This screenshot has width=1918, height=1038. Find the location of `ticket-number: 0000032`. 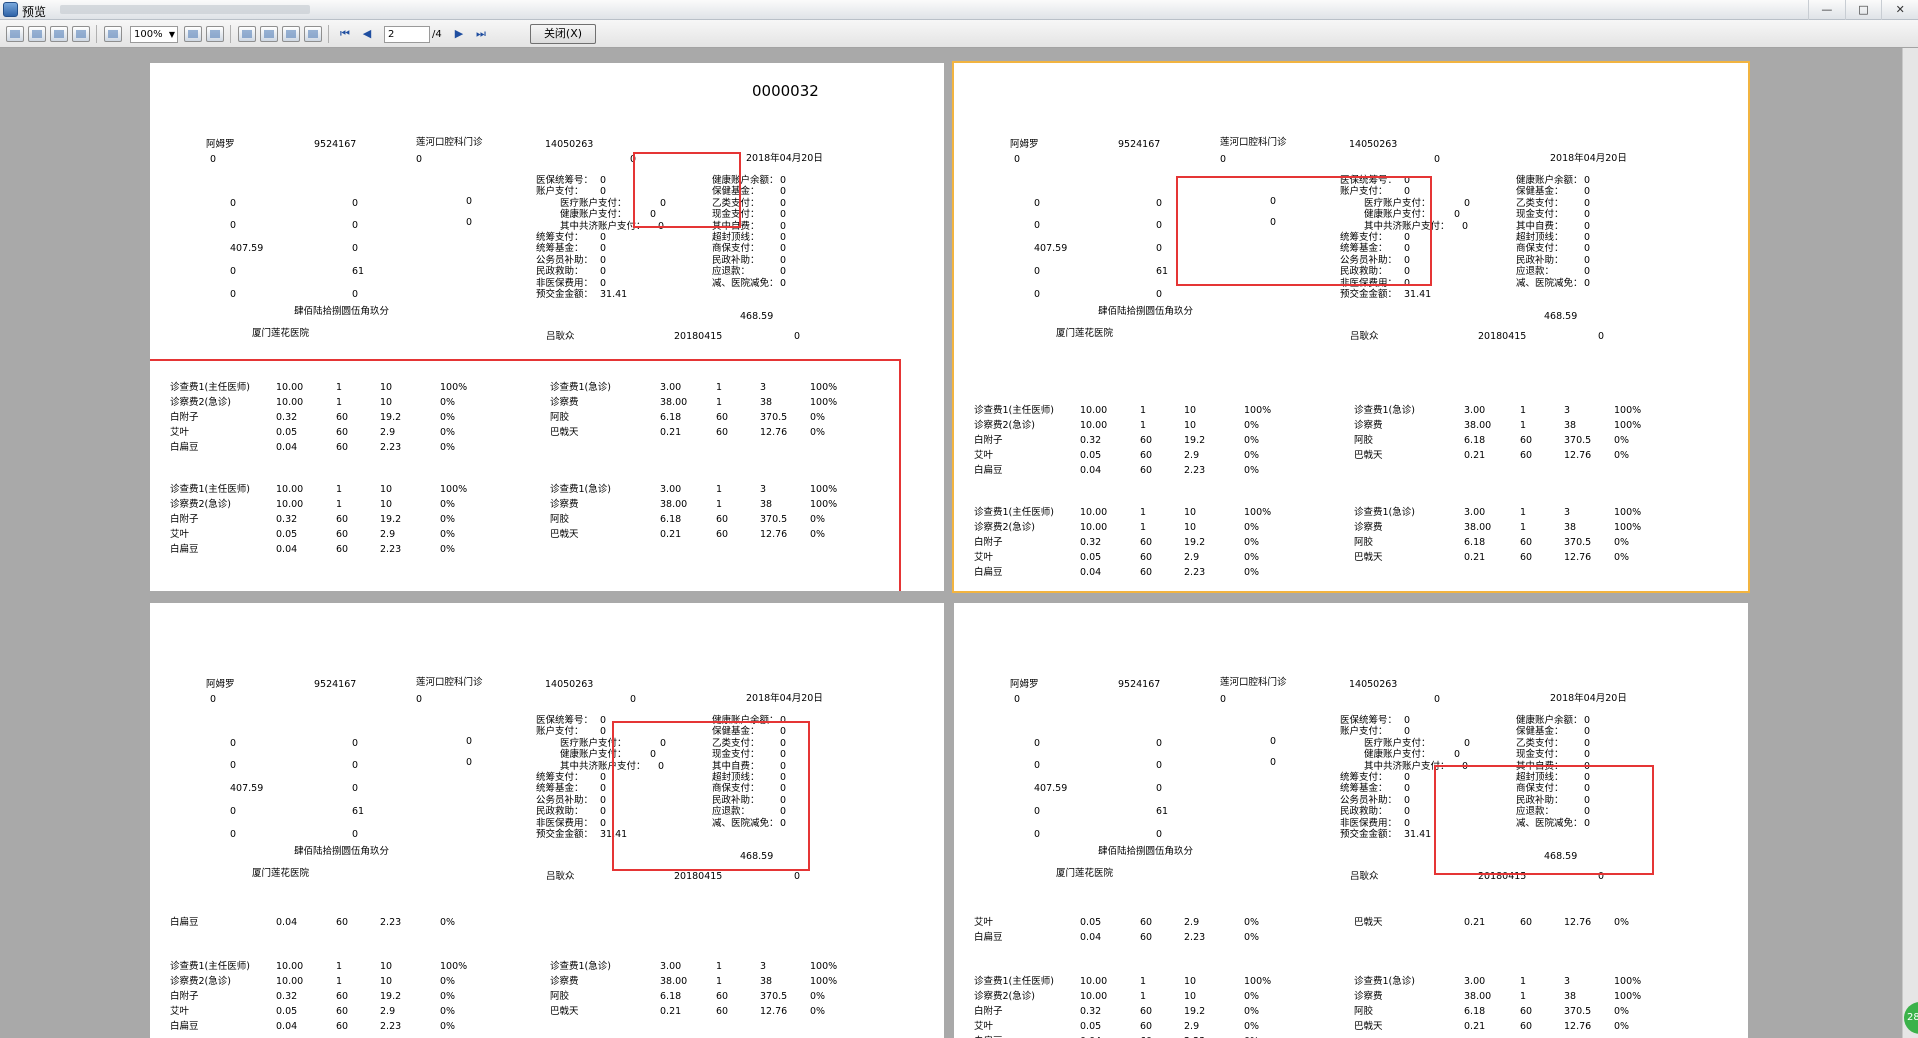

ticket-number: 0000032 is located at coordinates (785, 91).